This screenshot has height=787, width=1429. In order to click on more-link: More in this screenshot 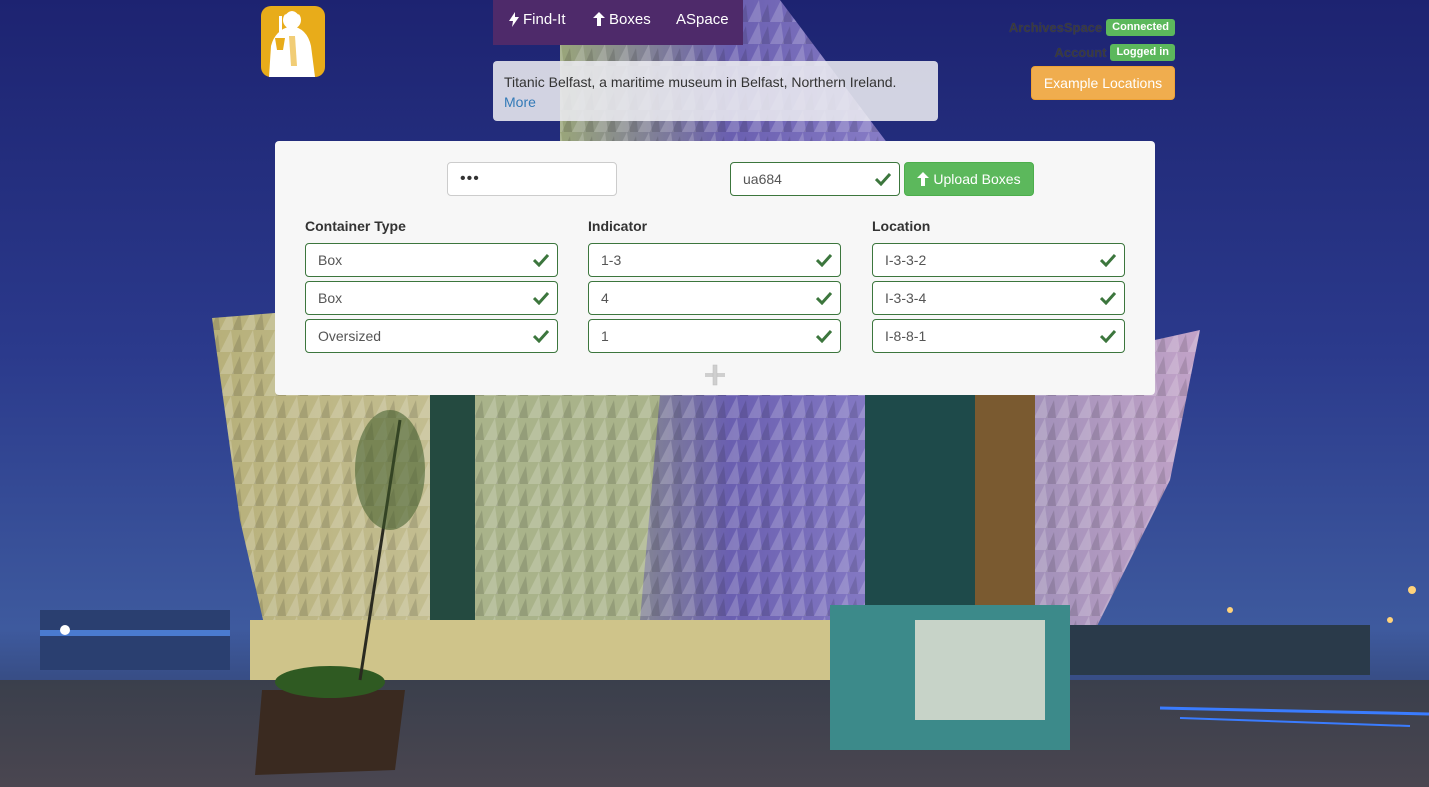, I will do `click(715, 102)`.